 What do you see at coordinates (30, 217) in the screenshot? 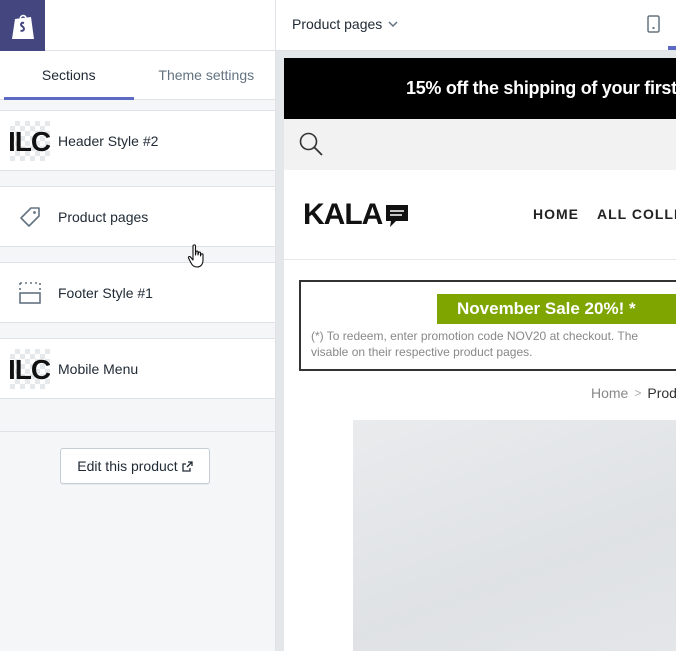
I see `tag-icon` at bounding box center [30, 217].